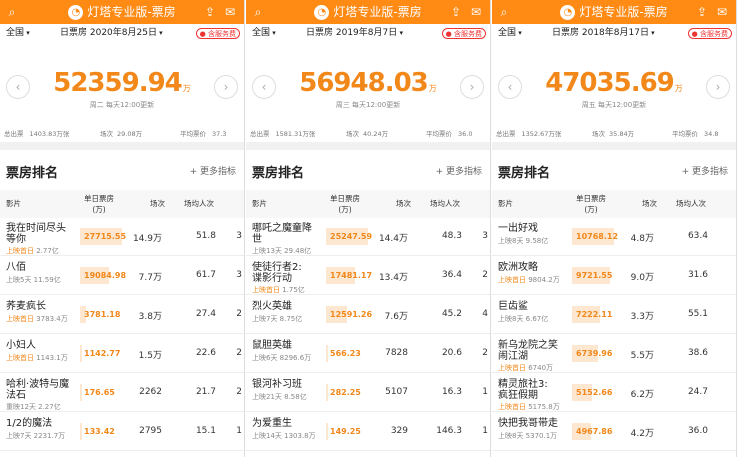 This screenshot has width=737, height=457. What do you see at coordinates (272, 345) in the screenshot?
I see `film-name: 鼠胆英雄` at bounding box center [272, 345].